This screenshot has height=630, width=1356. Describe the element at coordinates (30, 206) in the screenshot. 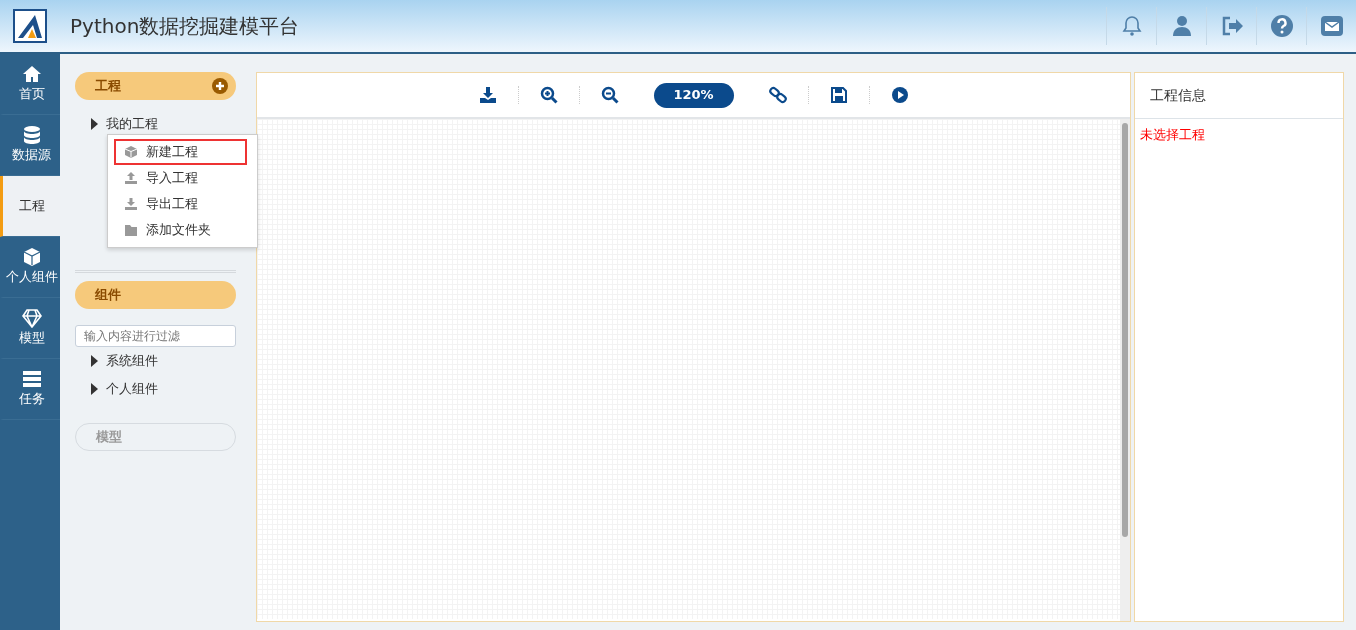

I see `nav-item: 工程` at that location.